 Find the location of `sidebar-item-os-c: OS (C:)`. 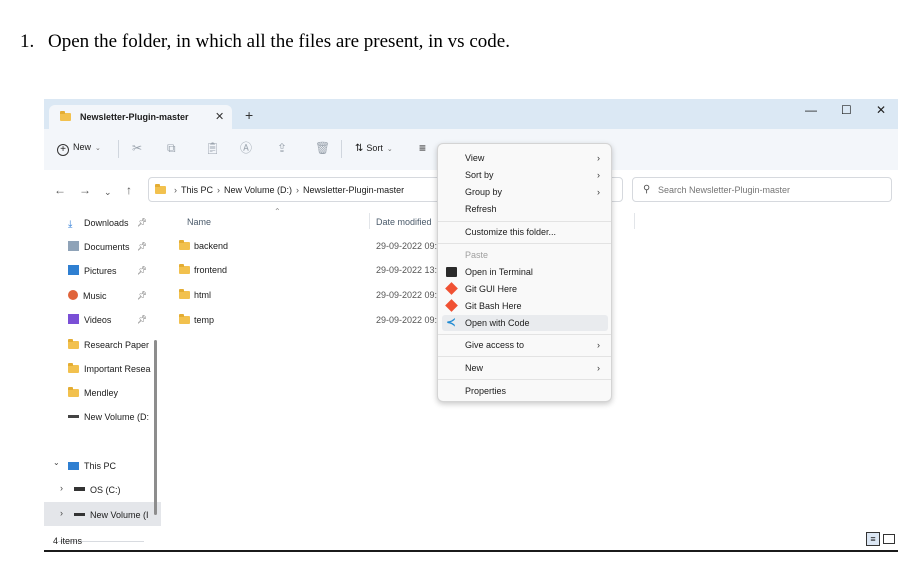

sidebar-item-os-c: OS (C:) is located at coordinates (97, 490).